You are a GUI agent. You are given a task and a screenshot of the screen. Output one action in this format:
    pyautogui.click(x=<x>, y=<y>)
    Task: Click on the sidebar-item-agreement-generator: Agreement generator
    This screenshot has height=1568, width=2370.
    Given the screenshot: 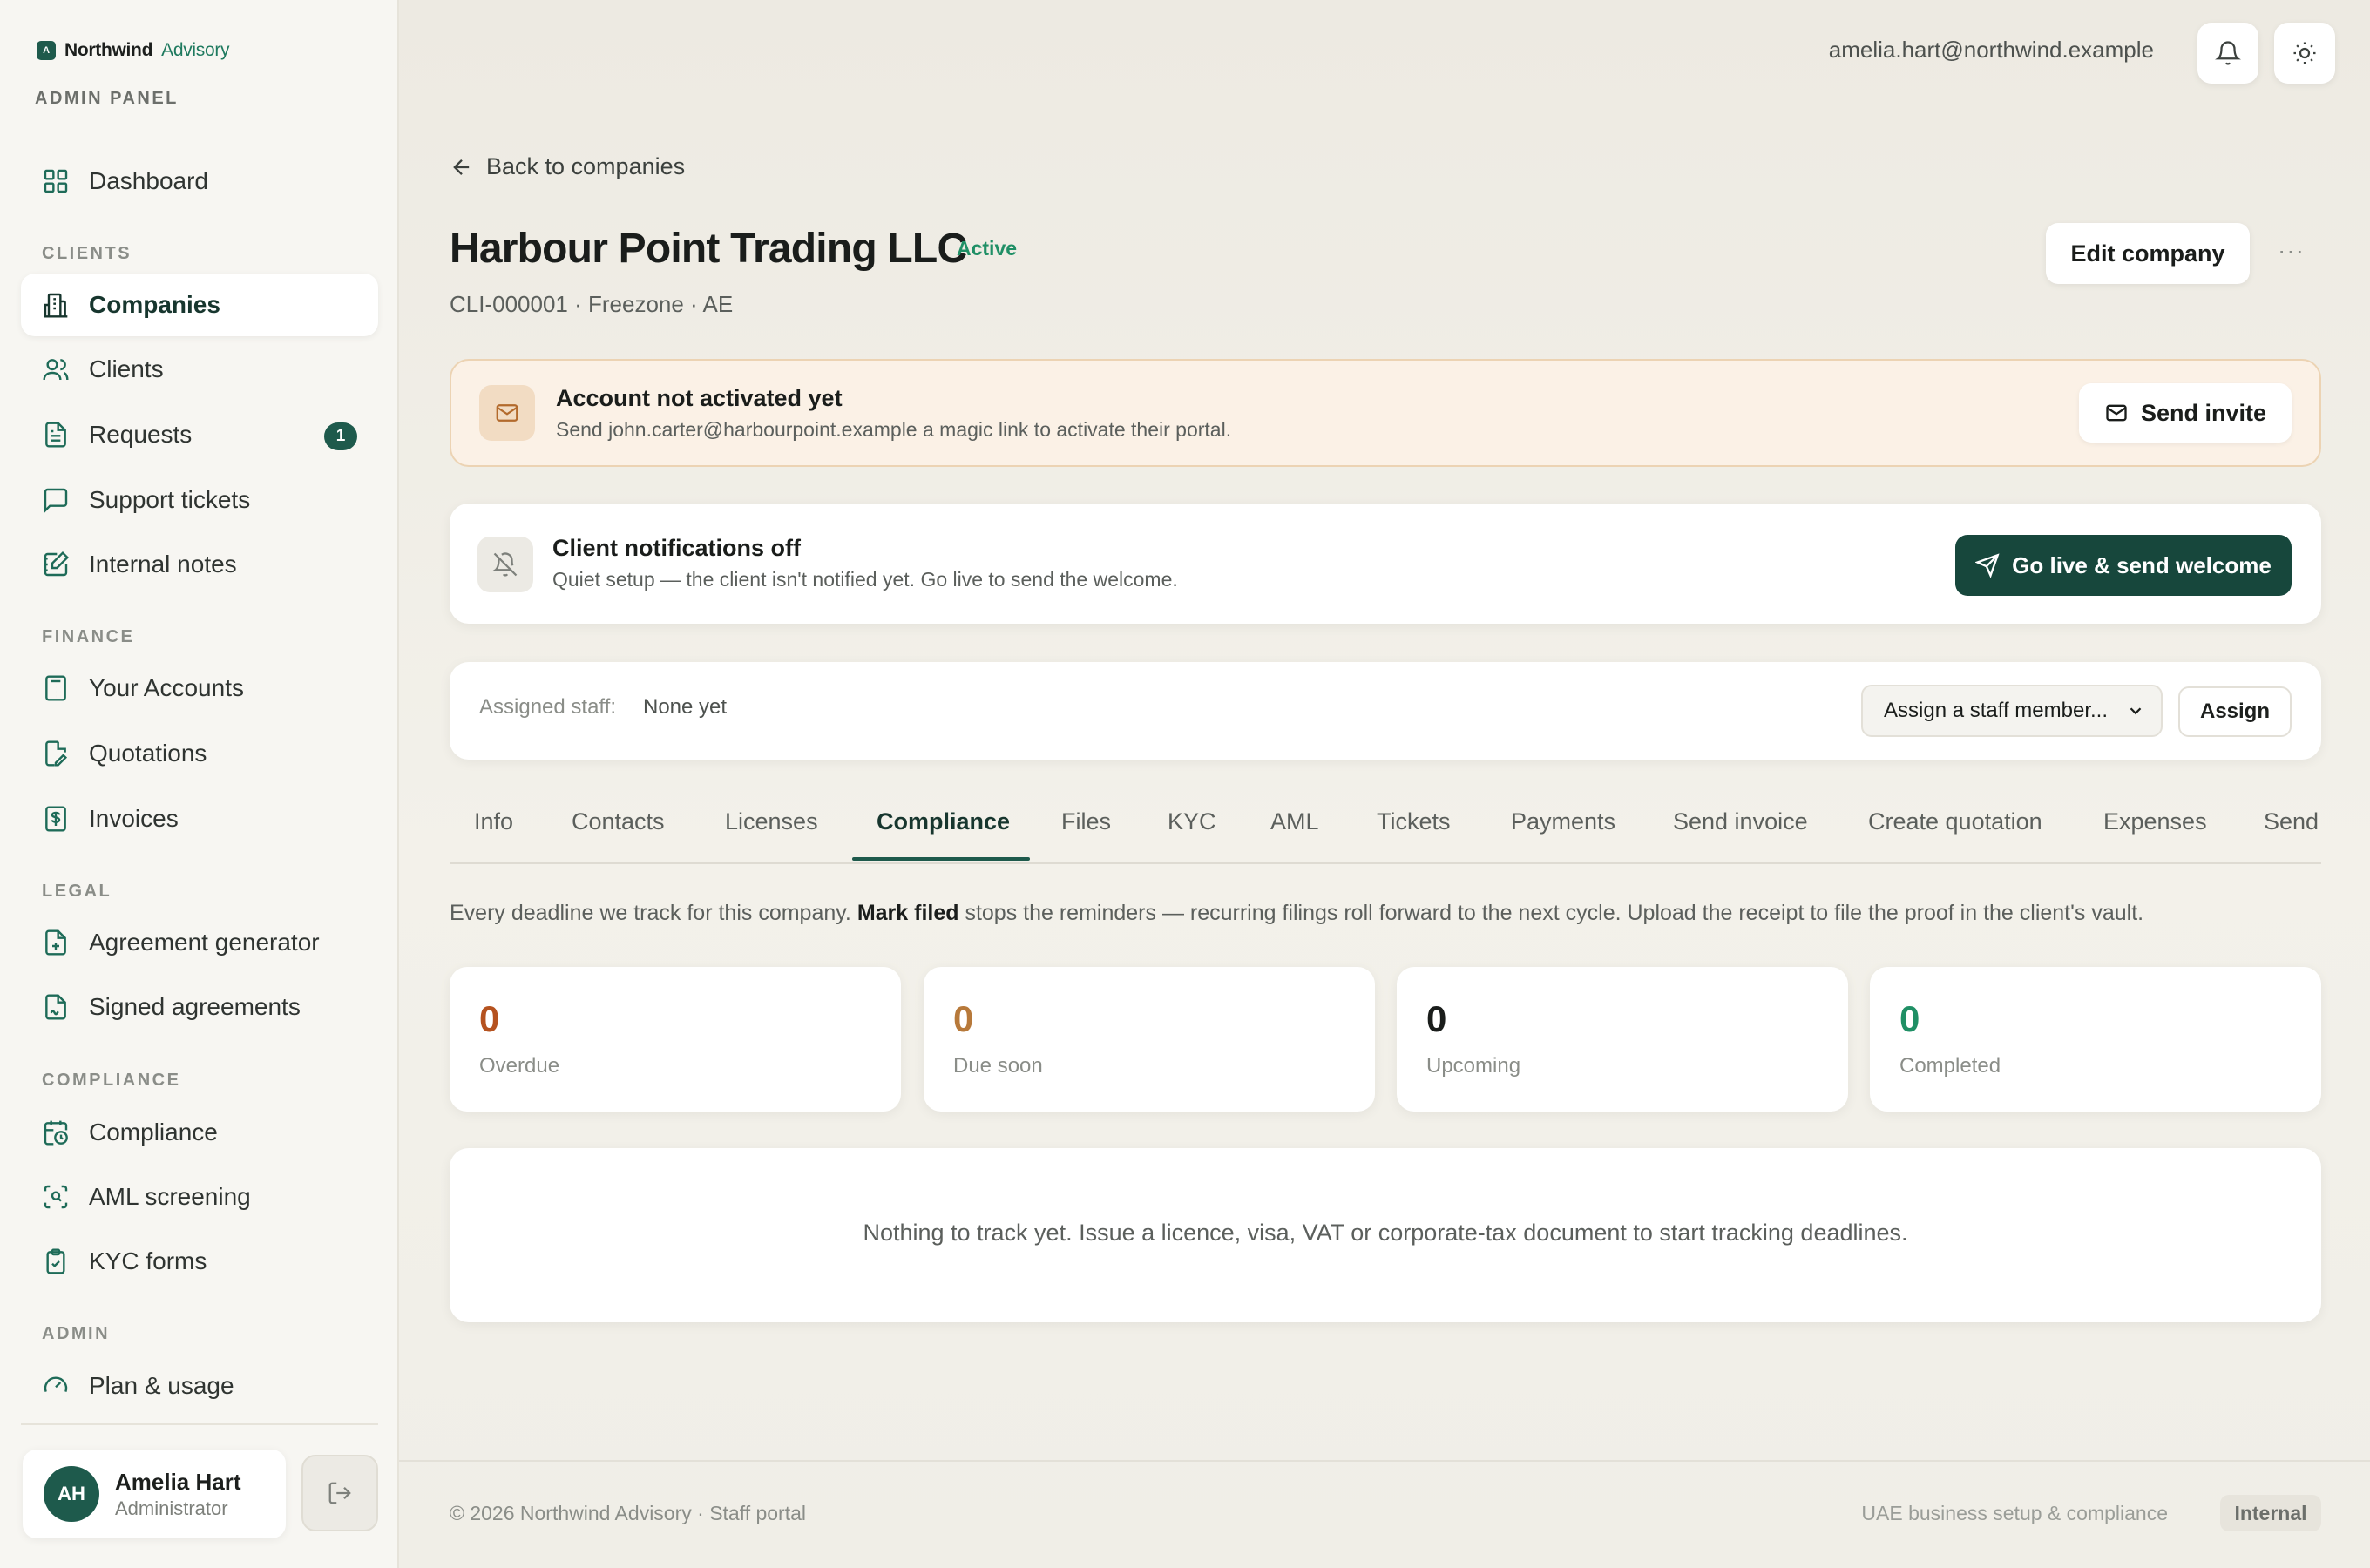 What is the action you would take?
    pyautogui.click(x=199, y=943)
    